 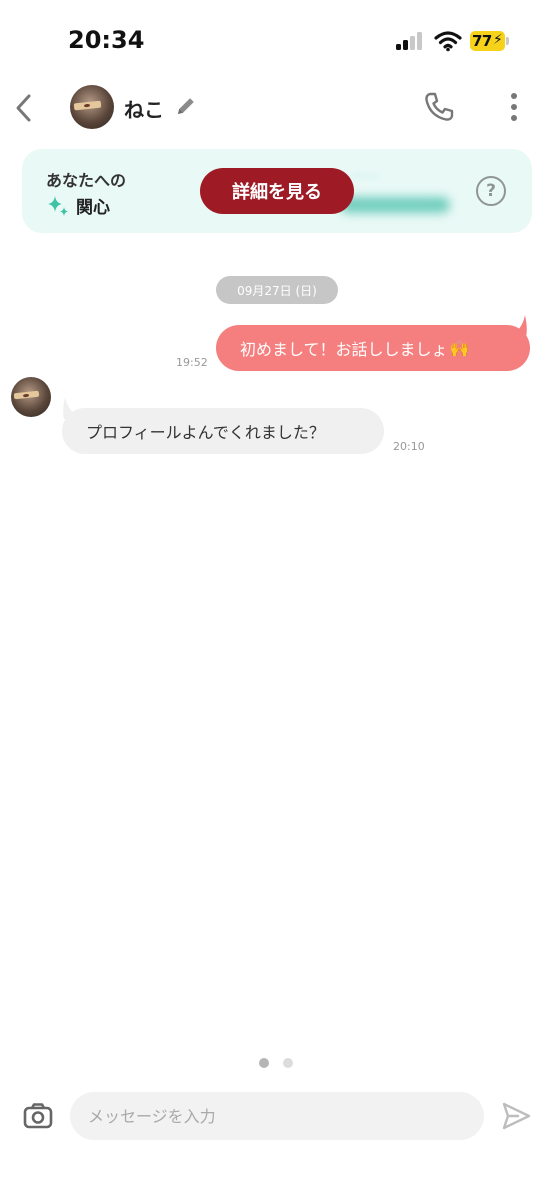 What do you see at coordinates (409, 446) in the screenshot?
I see `received-message-time: 20:10` at bounding box center [409, 446].